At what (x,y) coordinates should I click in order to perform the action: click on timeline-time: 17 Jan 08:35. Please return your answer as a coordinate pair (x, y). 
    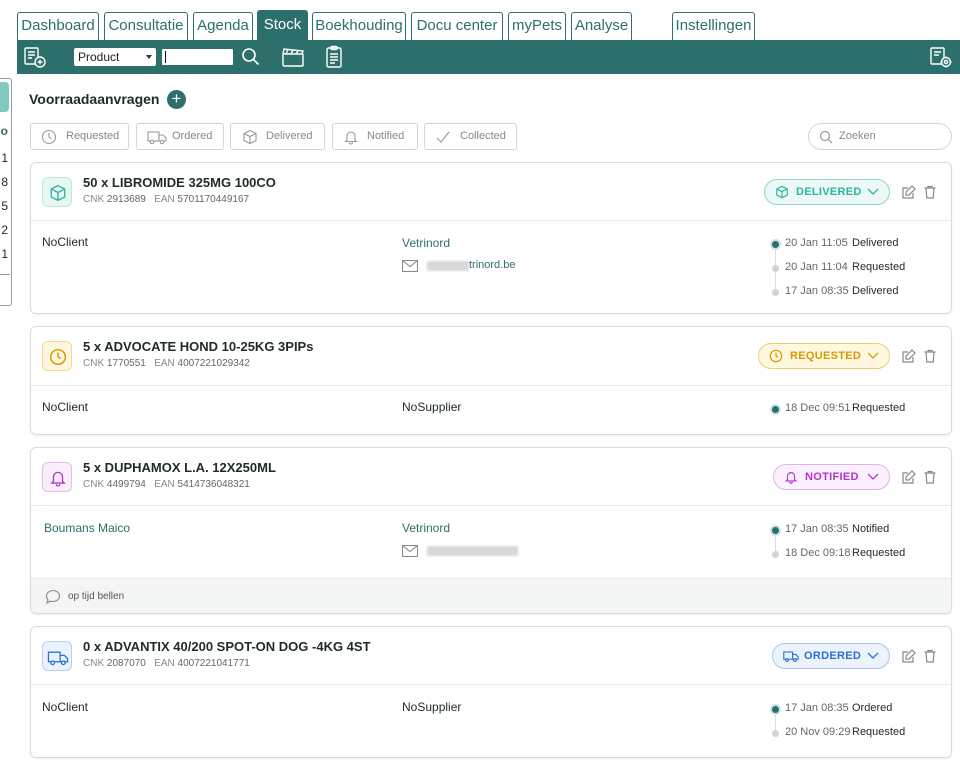
    Looking at the image, I should click on (817, 291).